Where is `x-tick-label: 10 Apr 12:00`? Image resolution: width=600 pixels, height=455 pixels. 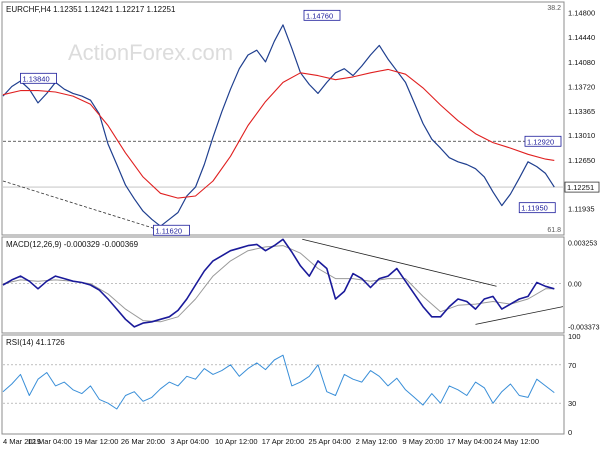 x-tick-label: 10 Apr 12:00 is located at coordinates (236, 441).